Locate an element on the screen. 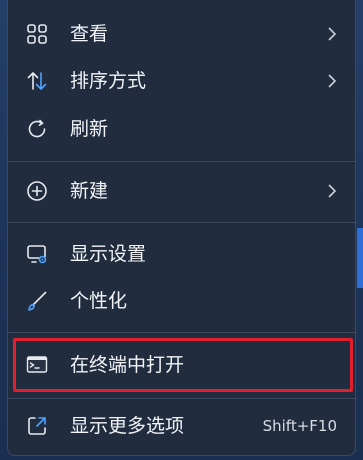  share-more-icon is located at coordinates (37, 426).